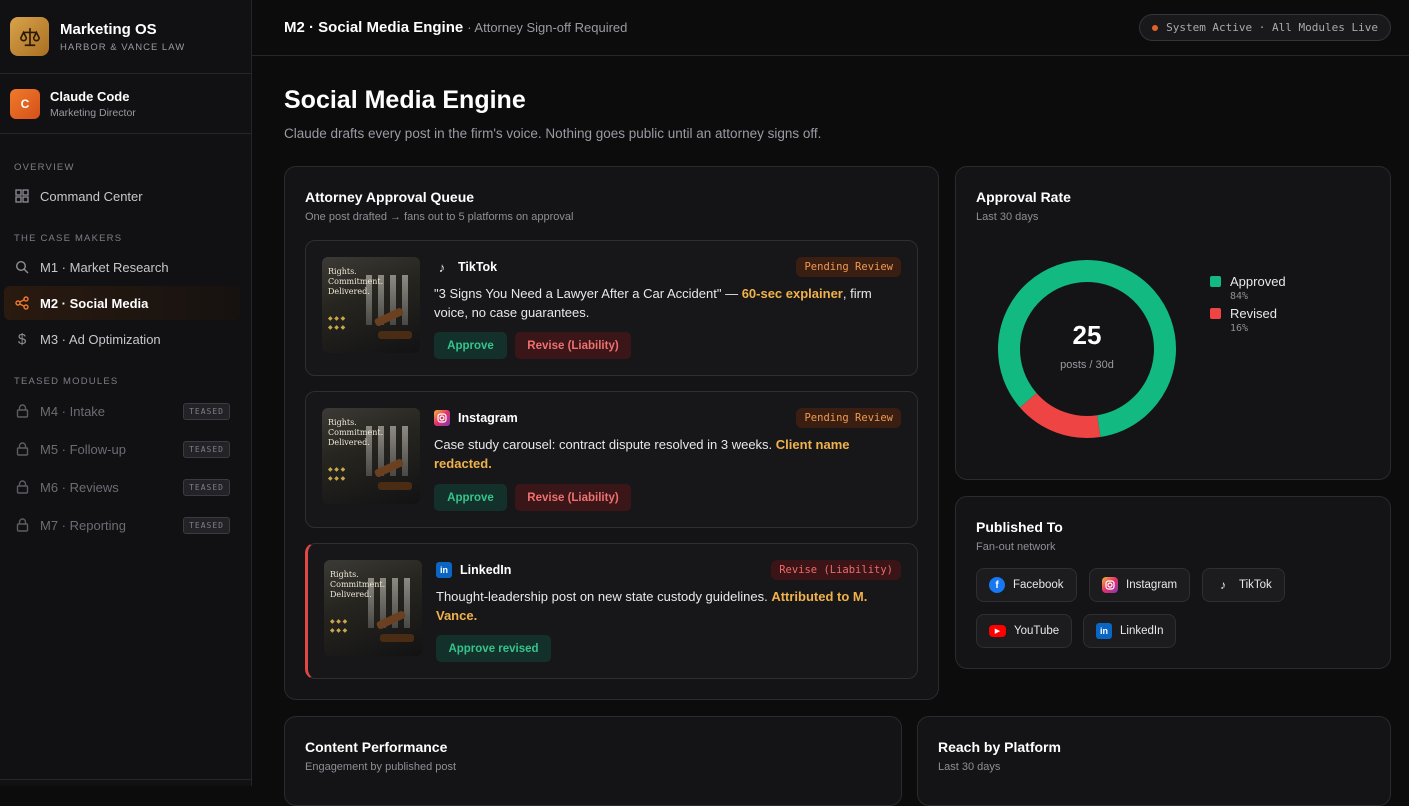 The height and width of the screenshot is (806, 1409). Describe the element at coordinates (122, 487) in the screenshot. I see `sidebar-item-m6: M6 · Reviews TEASED` at that location.